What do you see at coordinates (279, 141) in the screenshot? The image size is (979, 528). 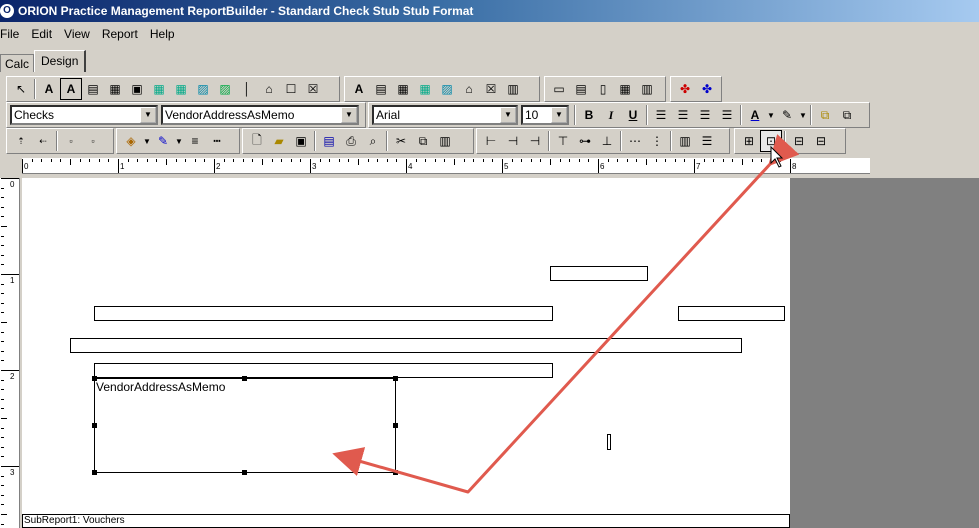 I see `open-folder-icon: ▰` at bounding box center [279, 141].